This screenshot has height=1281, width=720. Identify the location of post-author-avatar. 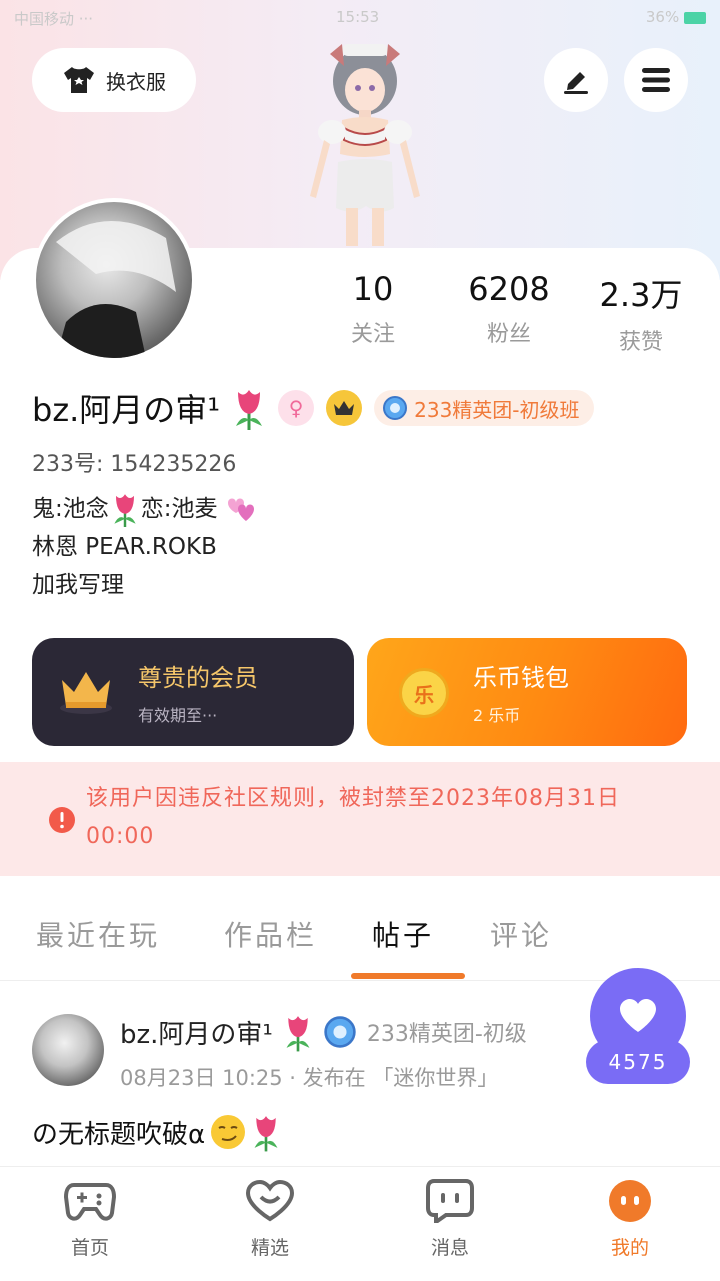
(68, 1050).